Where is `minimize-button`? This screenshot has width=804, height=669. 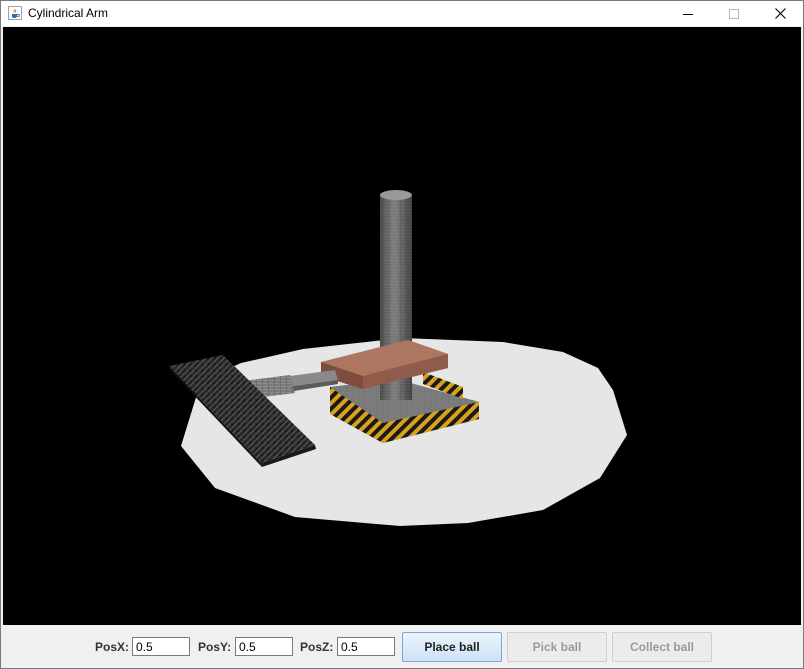
minimize-button is located at coordinates (688, 13).